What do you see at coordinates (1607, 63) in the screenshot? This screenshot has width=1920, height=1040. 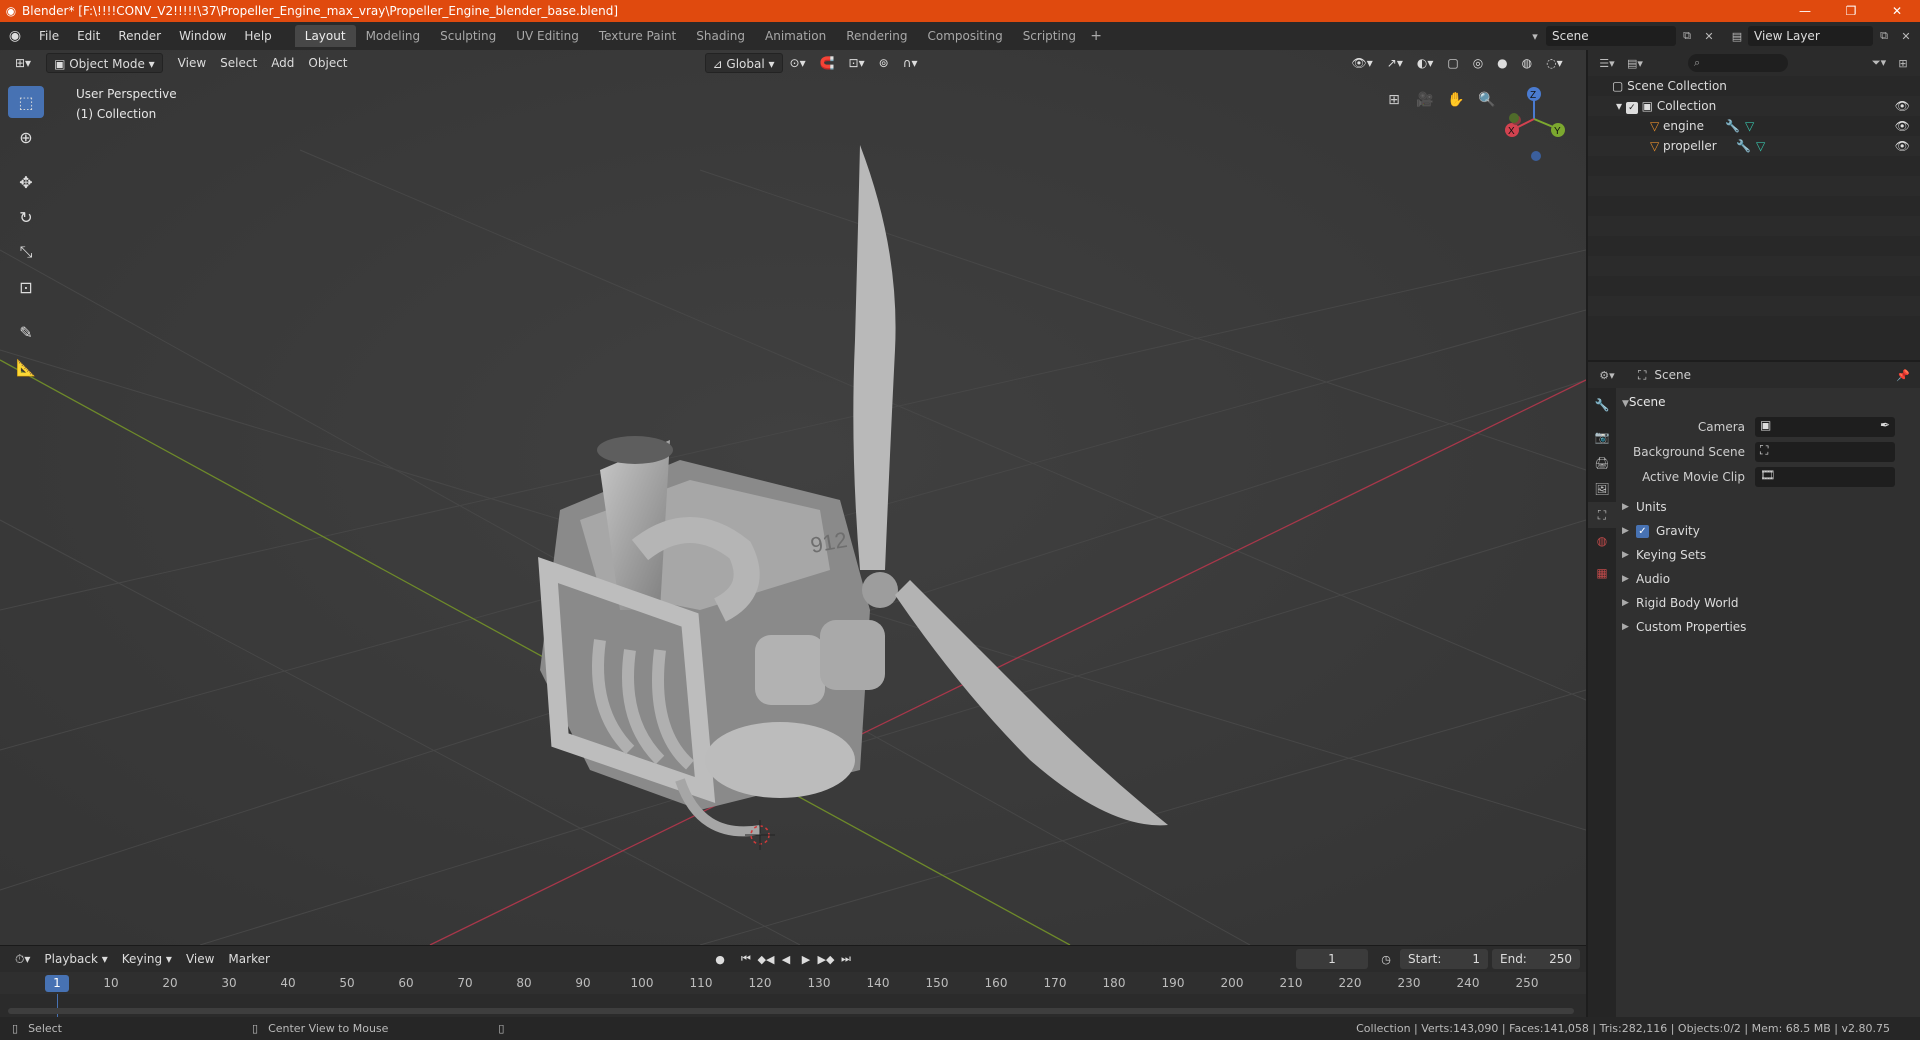 I see `outliner-editor-type-icon: ☰▾` at bounding box center [1607, 63].